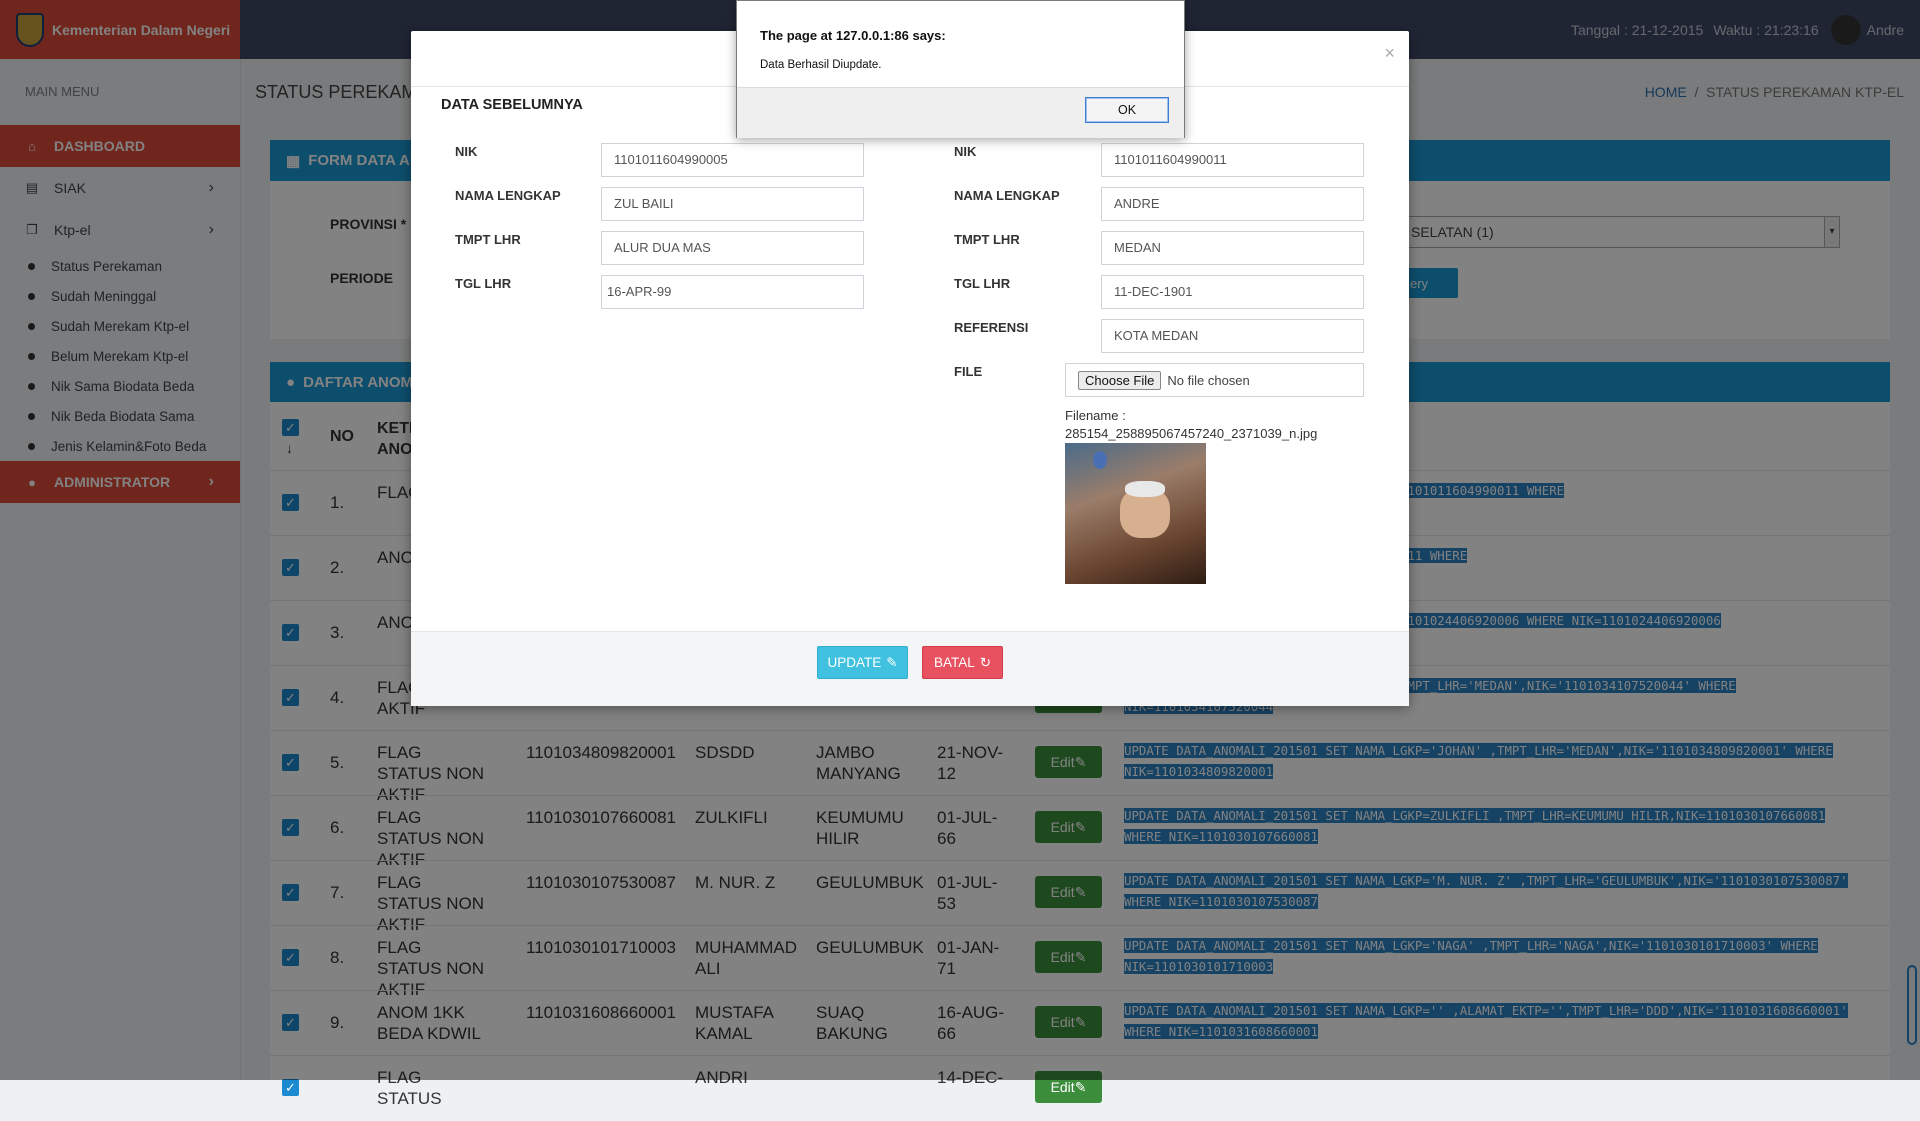  Describe the element at coordinates (1095, 415) in the screenshot. I see `filename-label: Filename :` at that location.